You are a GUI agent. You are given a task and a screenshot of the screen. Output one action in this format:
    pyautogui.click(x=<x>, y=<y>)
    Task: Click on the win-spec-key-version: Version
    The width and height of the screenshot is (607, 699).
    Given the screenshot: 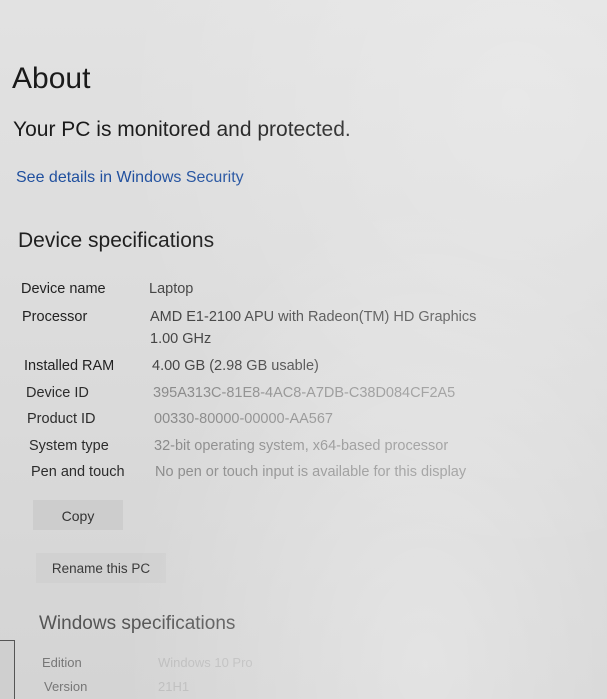 What is the action you would take?
    pyautogui.click(x=66, y=686)
    